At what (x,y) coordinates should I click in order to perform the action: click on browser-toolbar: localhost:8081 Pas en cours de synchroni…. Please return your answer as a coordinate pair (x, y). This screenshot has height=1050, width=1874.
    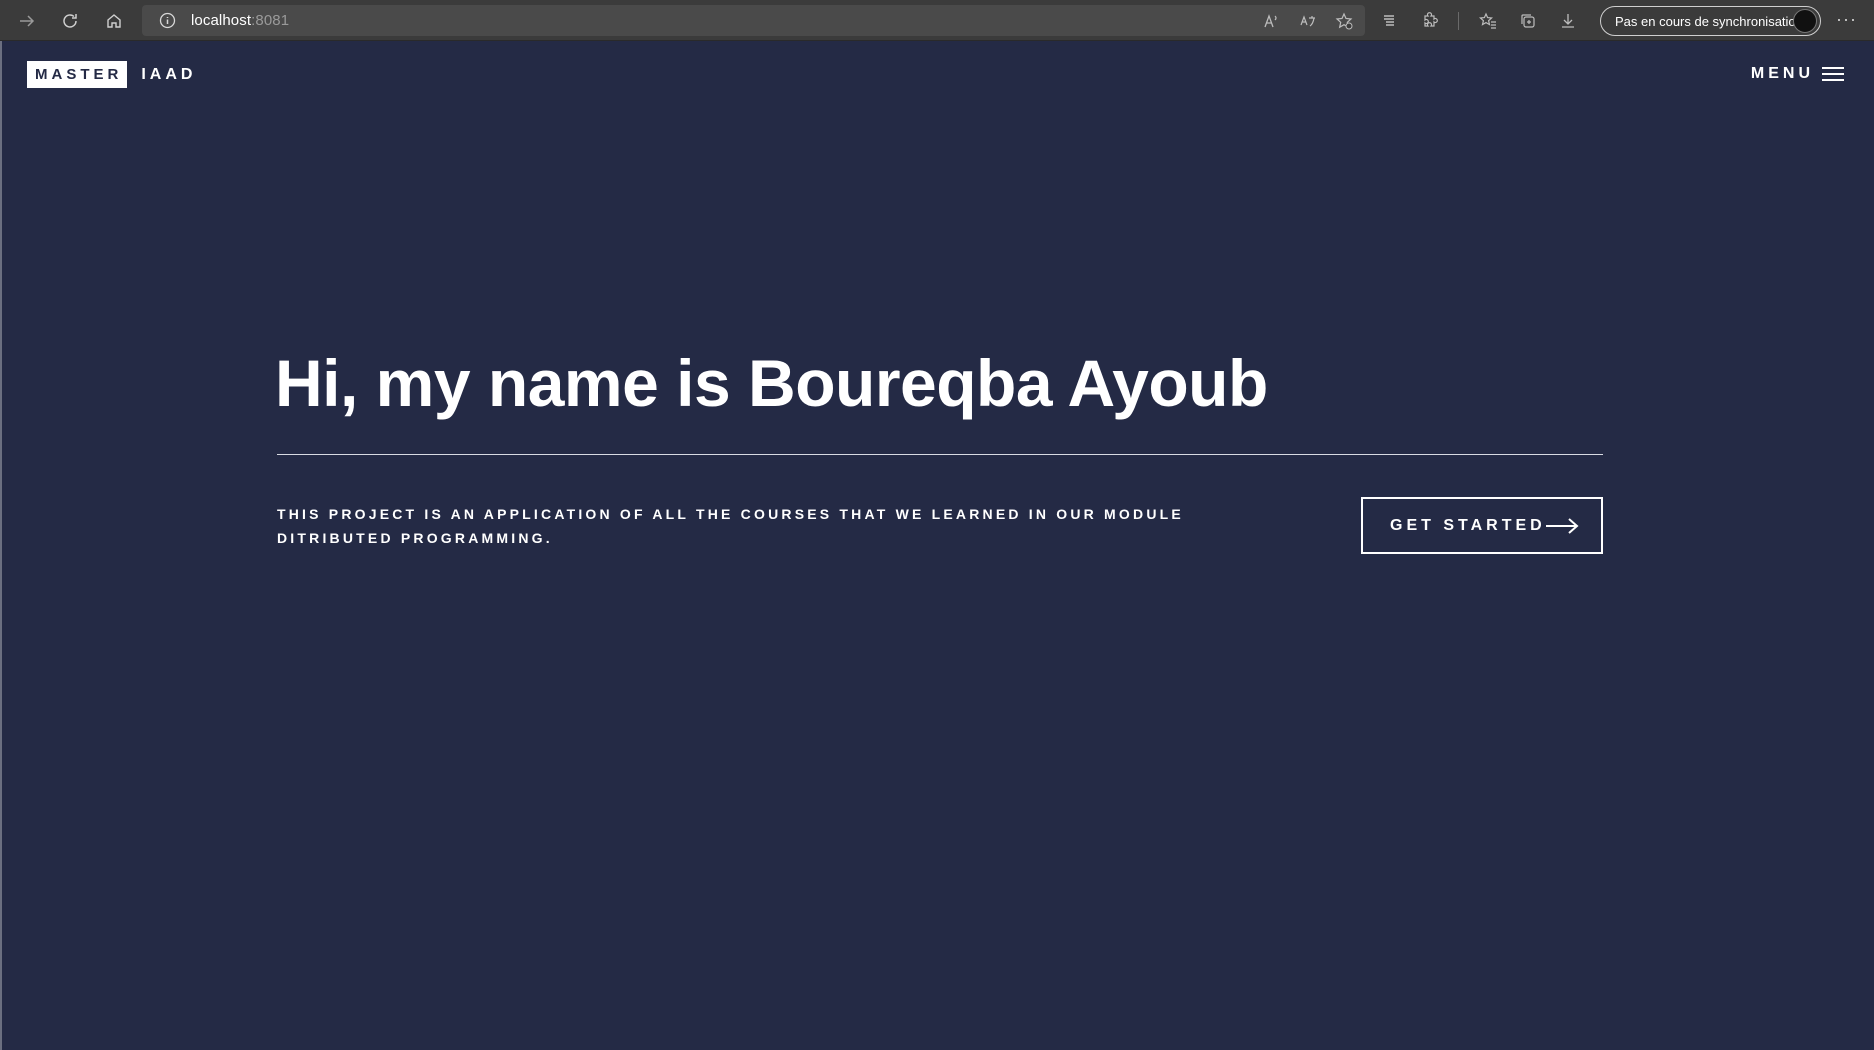
    Looking at the image, I should click on (937, 20).